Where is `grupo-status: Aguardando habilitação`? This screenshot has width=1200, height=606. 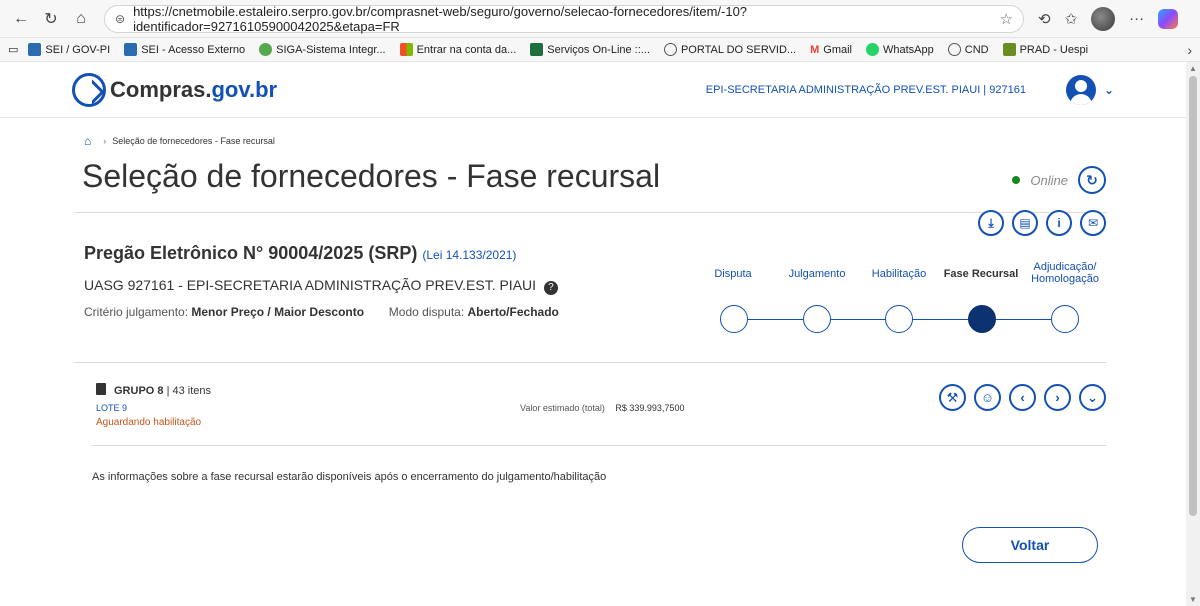
grupo-status: Aguardando habilitação is located at coordinates (149, 422).